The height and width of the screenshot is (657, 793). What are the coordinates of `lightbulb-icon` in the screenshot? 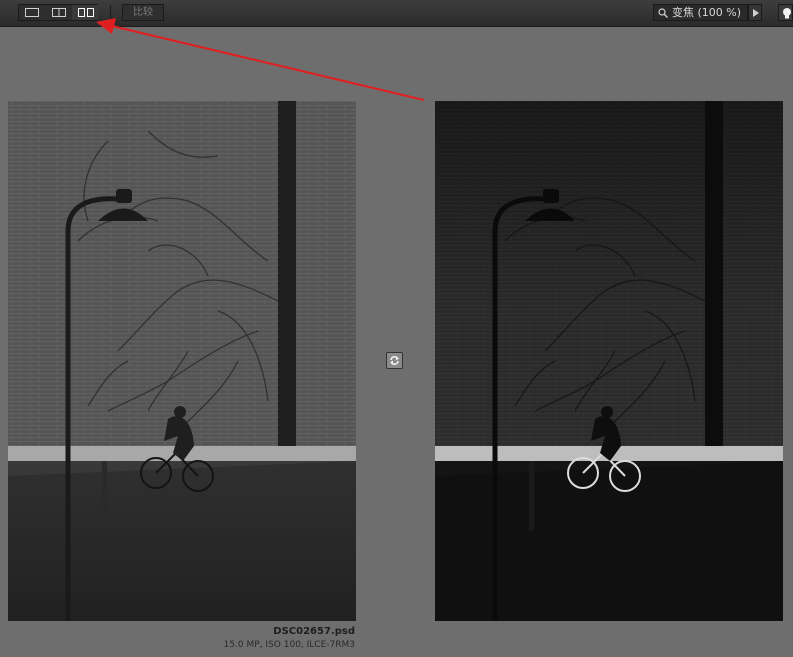 It's located at (787, 13).